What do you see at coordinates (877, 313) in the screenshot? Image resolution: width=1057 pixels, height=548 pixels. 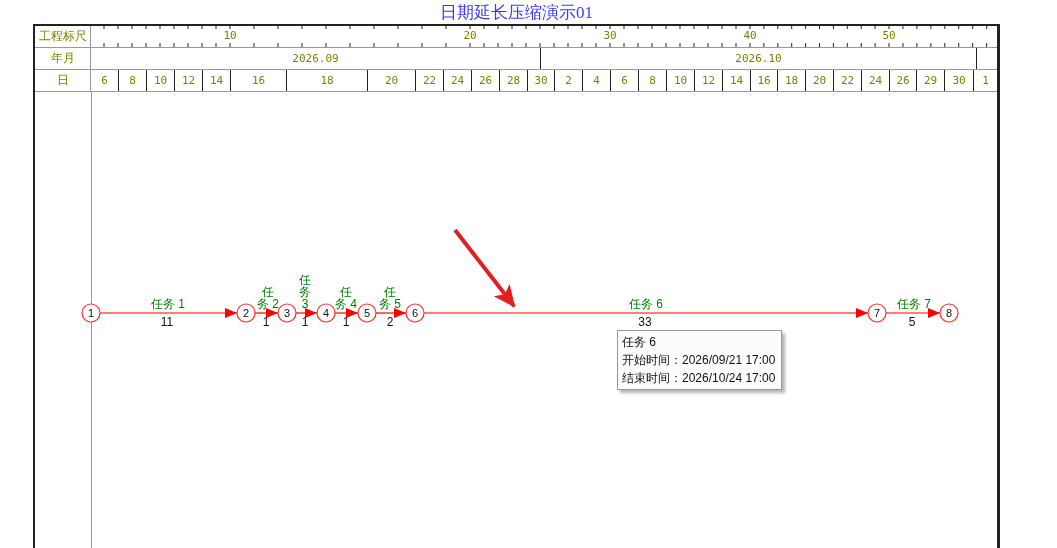 I see `event-node: 7` at bounding box center [877, 313].